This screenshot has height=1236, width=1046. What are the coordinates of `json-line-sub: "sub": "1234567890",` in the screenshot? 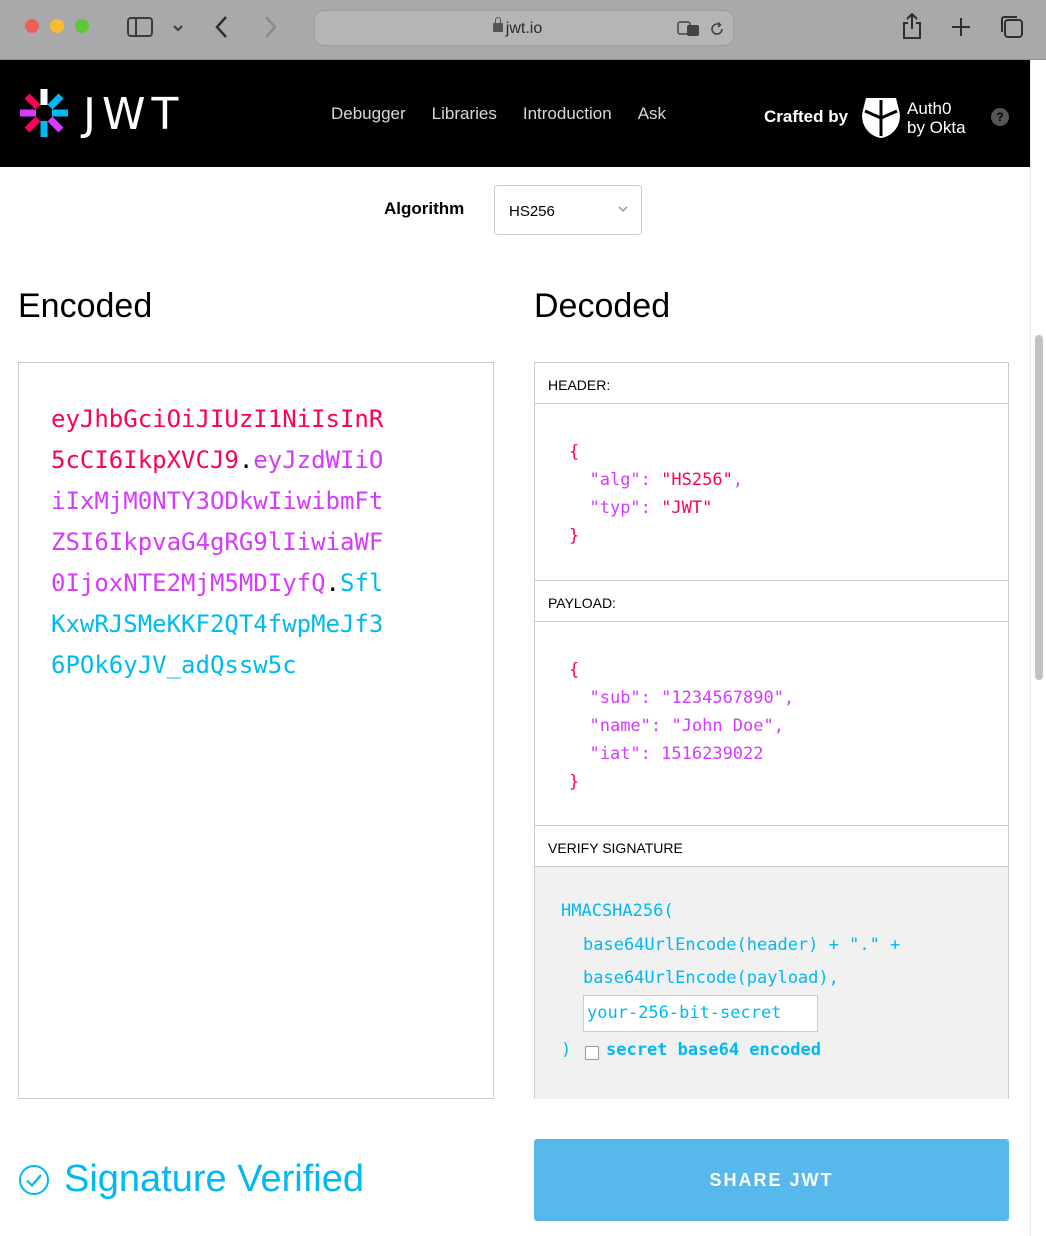 It's located at (692, 698).